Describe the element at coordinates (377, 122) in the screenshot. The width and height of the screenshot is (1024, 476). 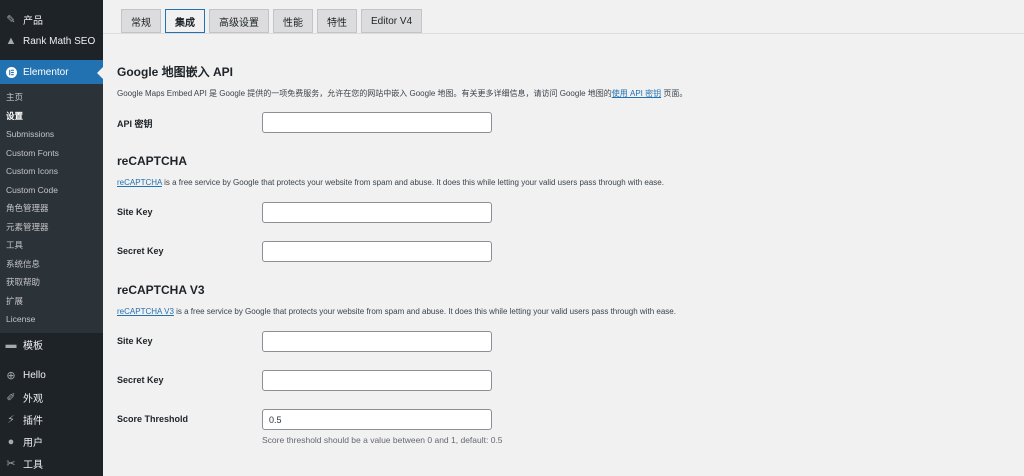
I see `api-key-input` at that location.